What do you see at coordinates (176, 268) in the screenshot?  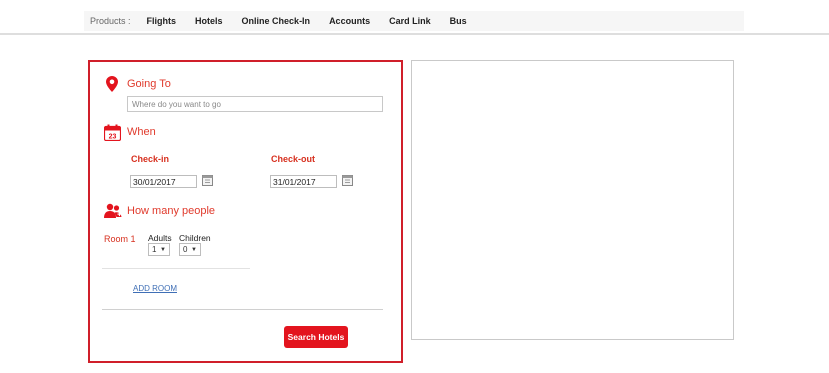 I see `room-divider` at bounding box center [176, 268].